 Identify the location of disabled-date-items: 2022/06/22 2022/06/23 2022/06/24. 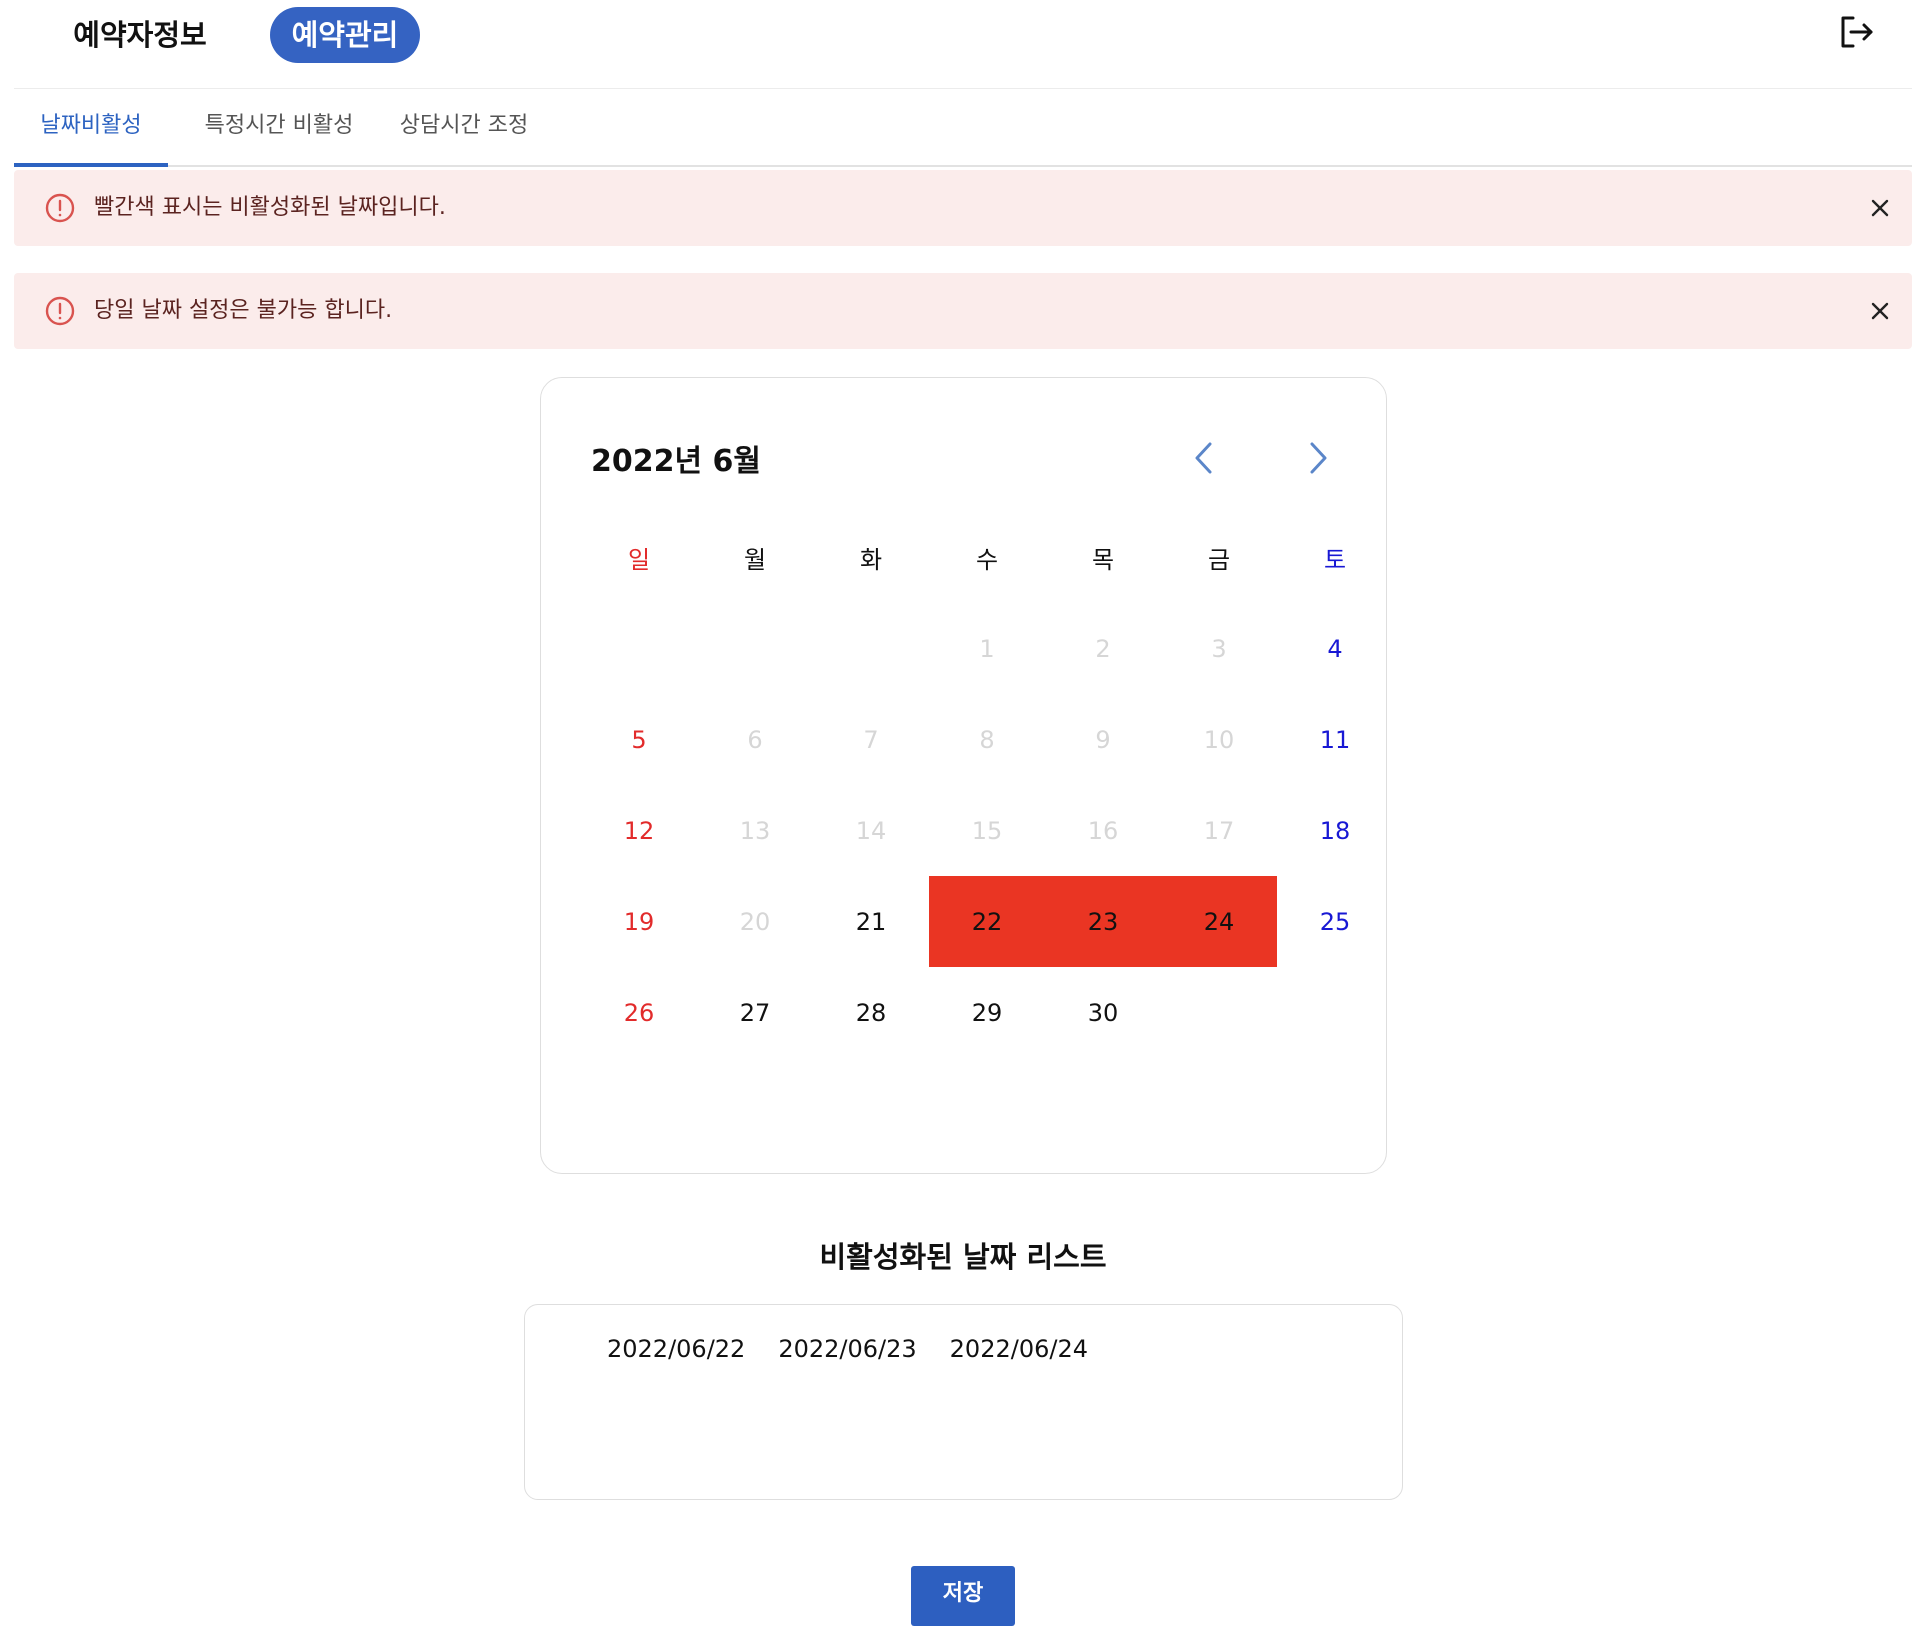
(864, 1349).